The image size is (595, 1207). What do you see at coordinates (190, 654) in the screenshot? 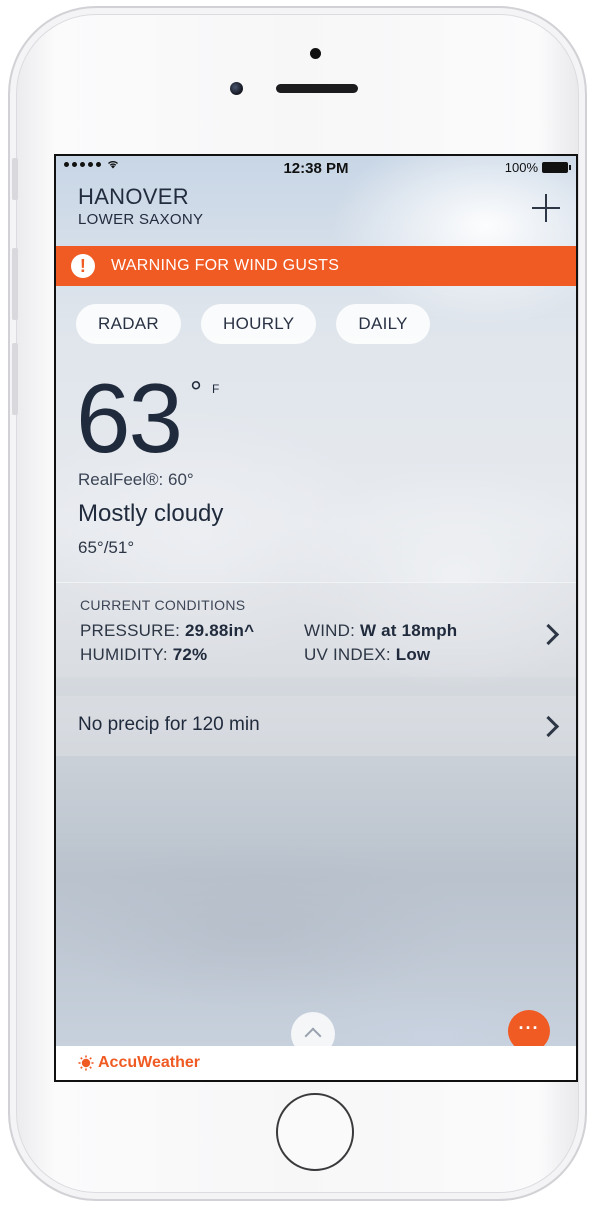
I see `humidity-value: 72%` at bounding box center [190, 654].